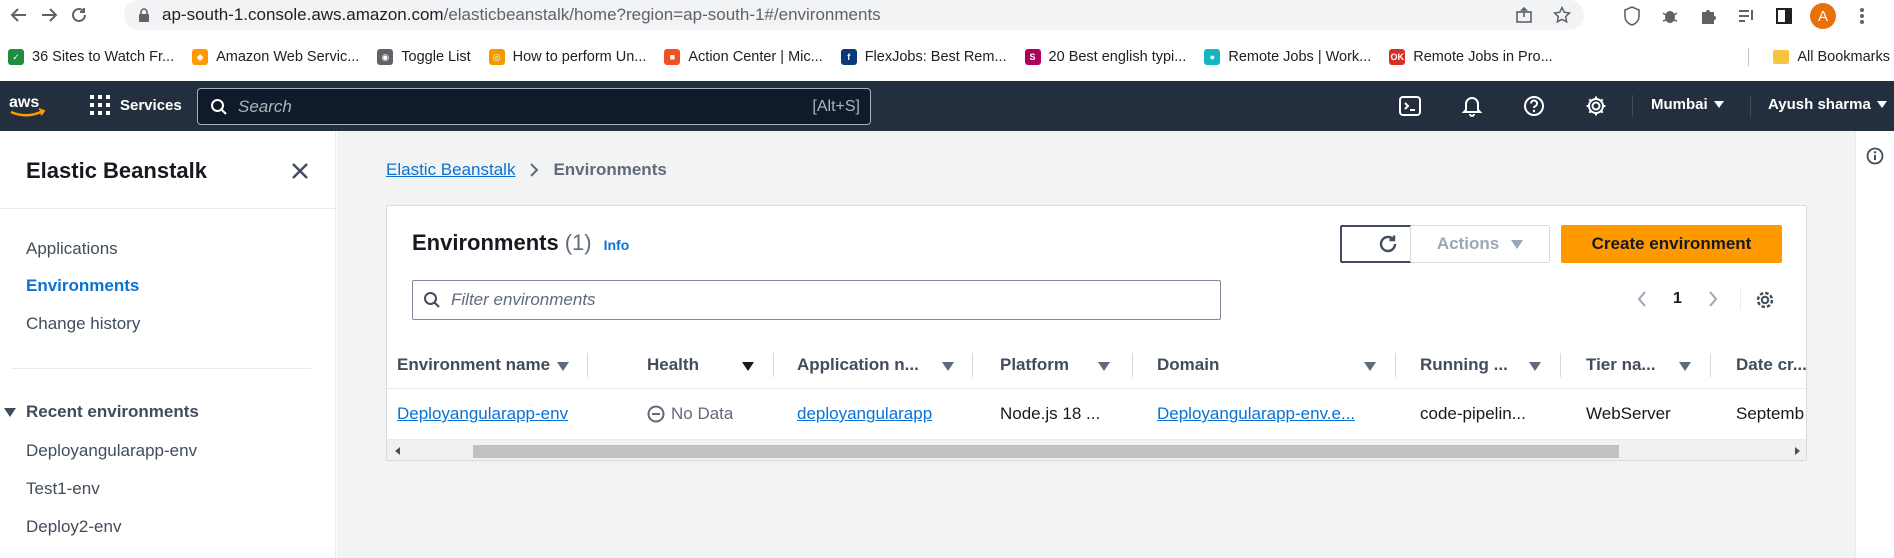 This screenshot has height=558, width=1894. What do you see at coordinates (424, 57) in the screenshot?
I see `bookmark-item: ◉ Toggle List` at bounding box center [424, 57].